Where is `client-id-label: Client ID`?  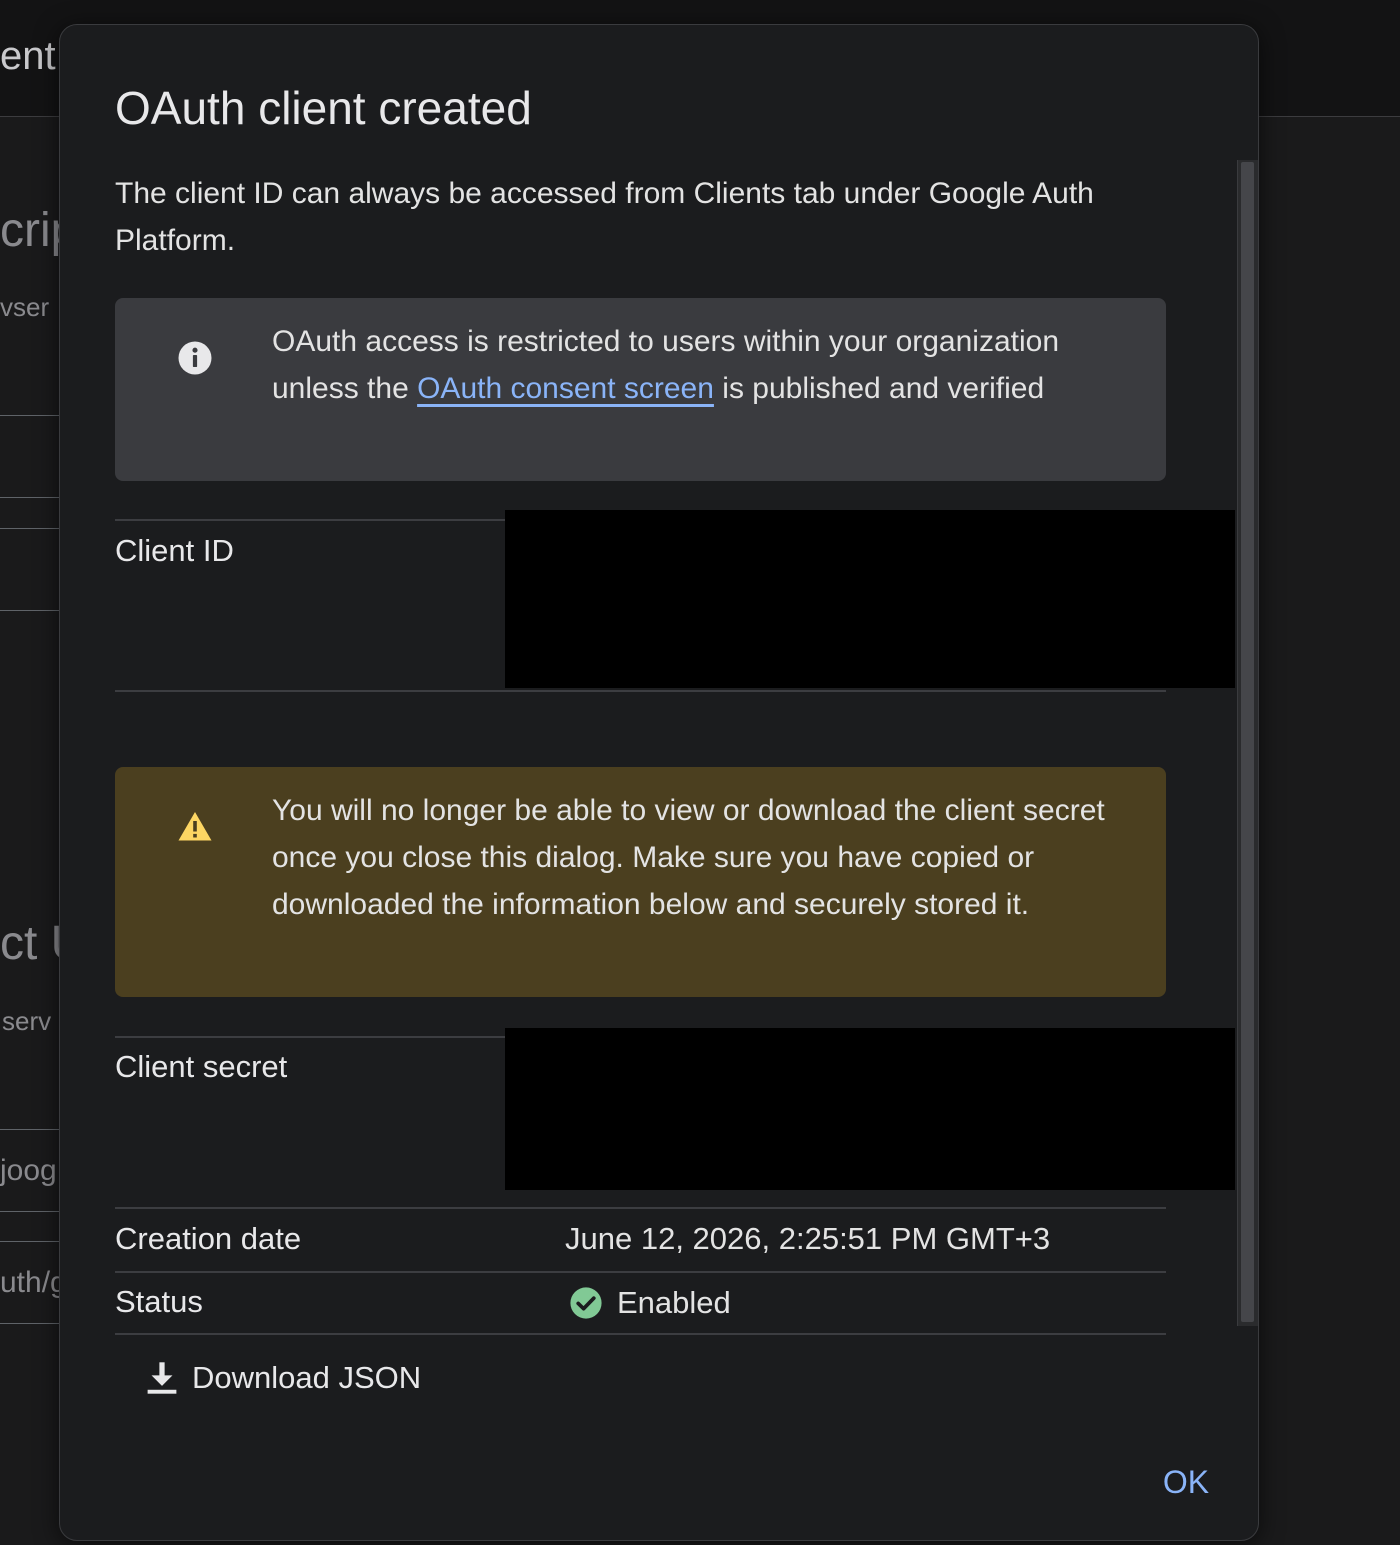 client-id-label: Client ID is located at coordinates (174, 550).